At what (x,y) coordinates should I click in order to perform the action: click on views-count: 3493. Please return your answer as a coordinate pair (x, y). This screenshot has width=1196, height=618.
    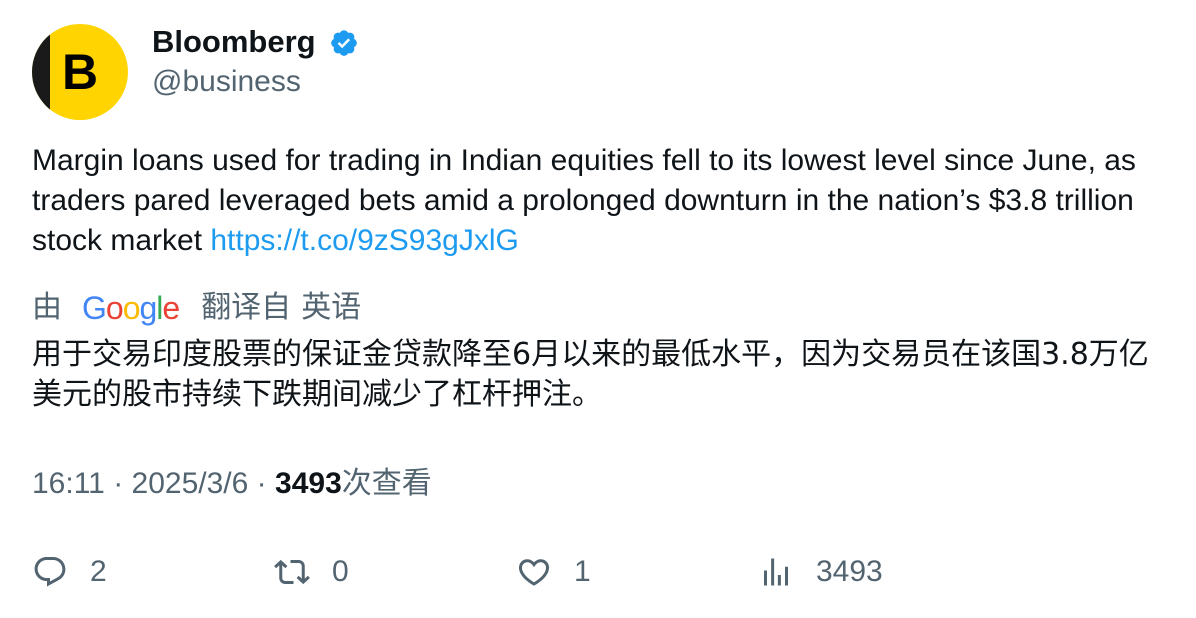
    Looking at the image, I should click on (849, 571).